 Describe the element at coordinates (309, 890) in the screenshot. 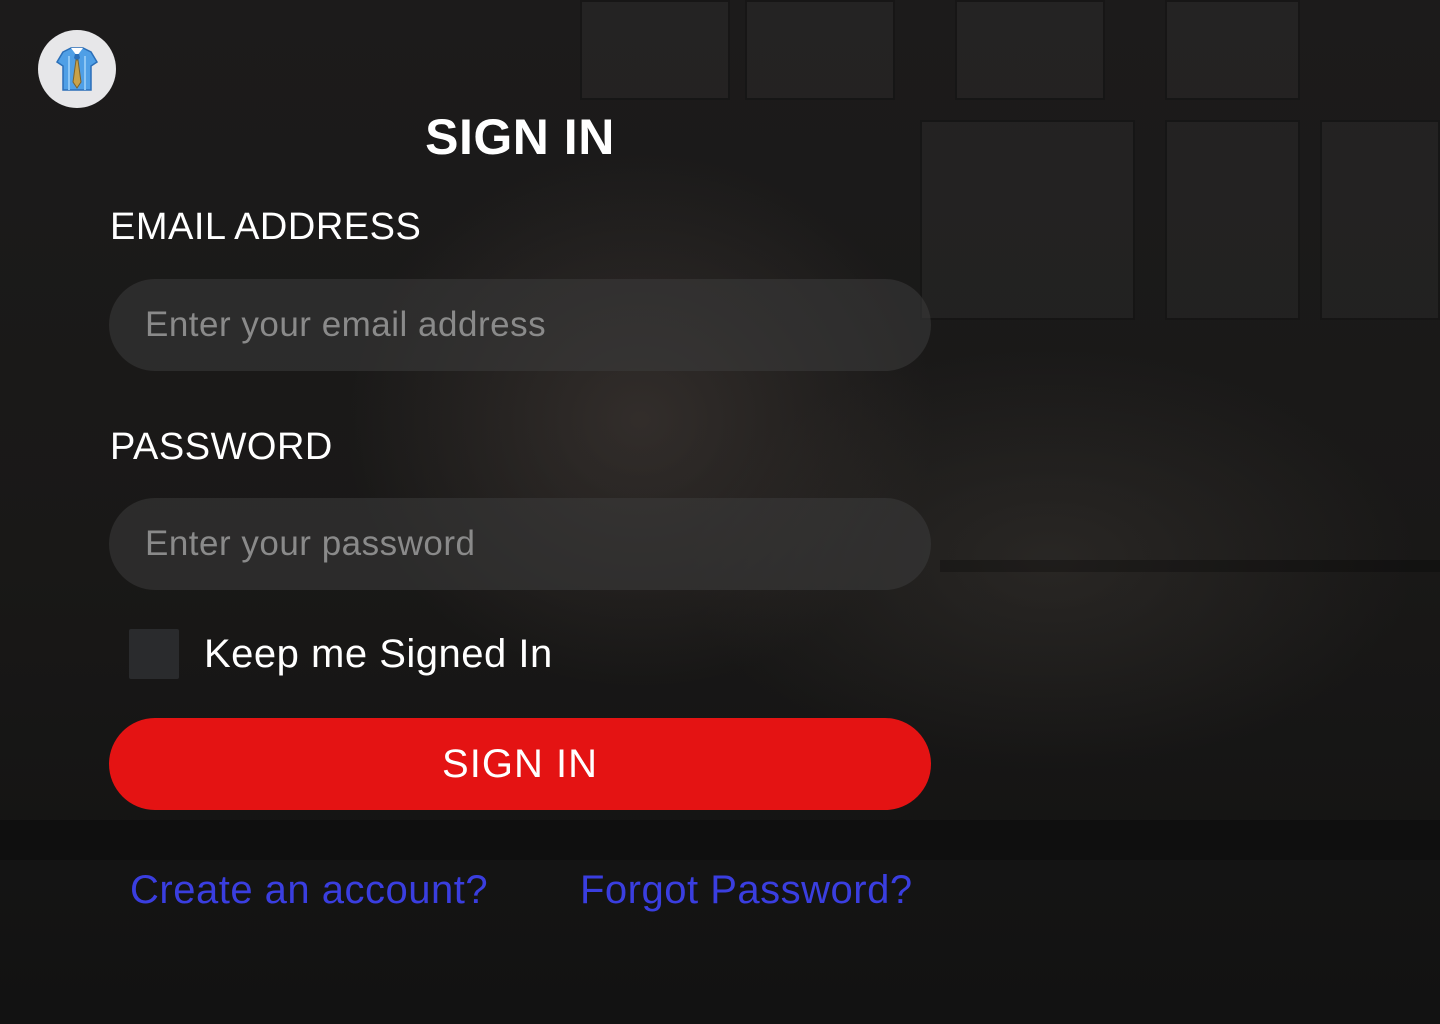

I see `create-account-link: Create an account?` at that location.